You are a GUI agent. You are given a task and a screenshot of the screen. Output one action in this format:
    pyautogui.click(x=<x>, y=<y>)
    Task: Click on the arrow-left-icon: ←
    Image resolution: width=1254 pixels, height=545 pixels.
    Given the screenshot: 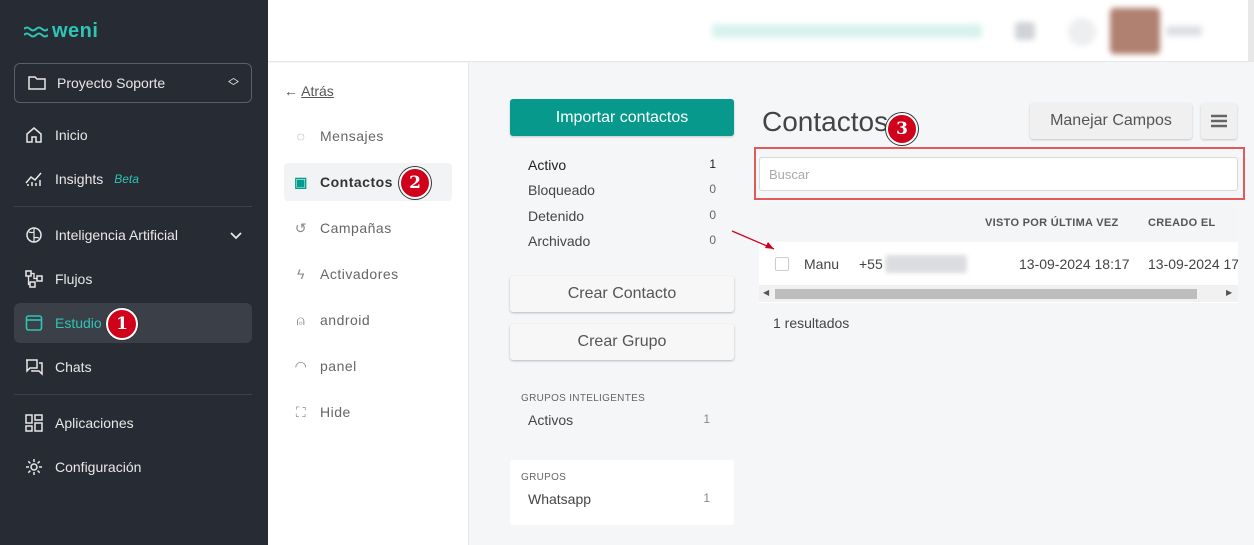 What is the action you would take?
    pyautogui.click(x=291, y=91)
    